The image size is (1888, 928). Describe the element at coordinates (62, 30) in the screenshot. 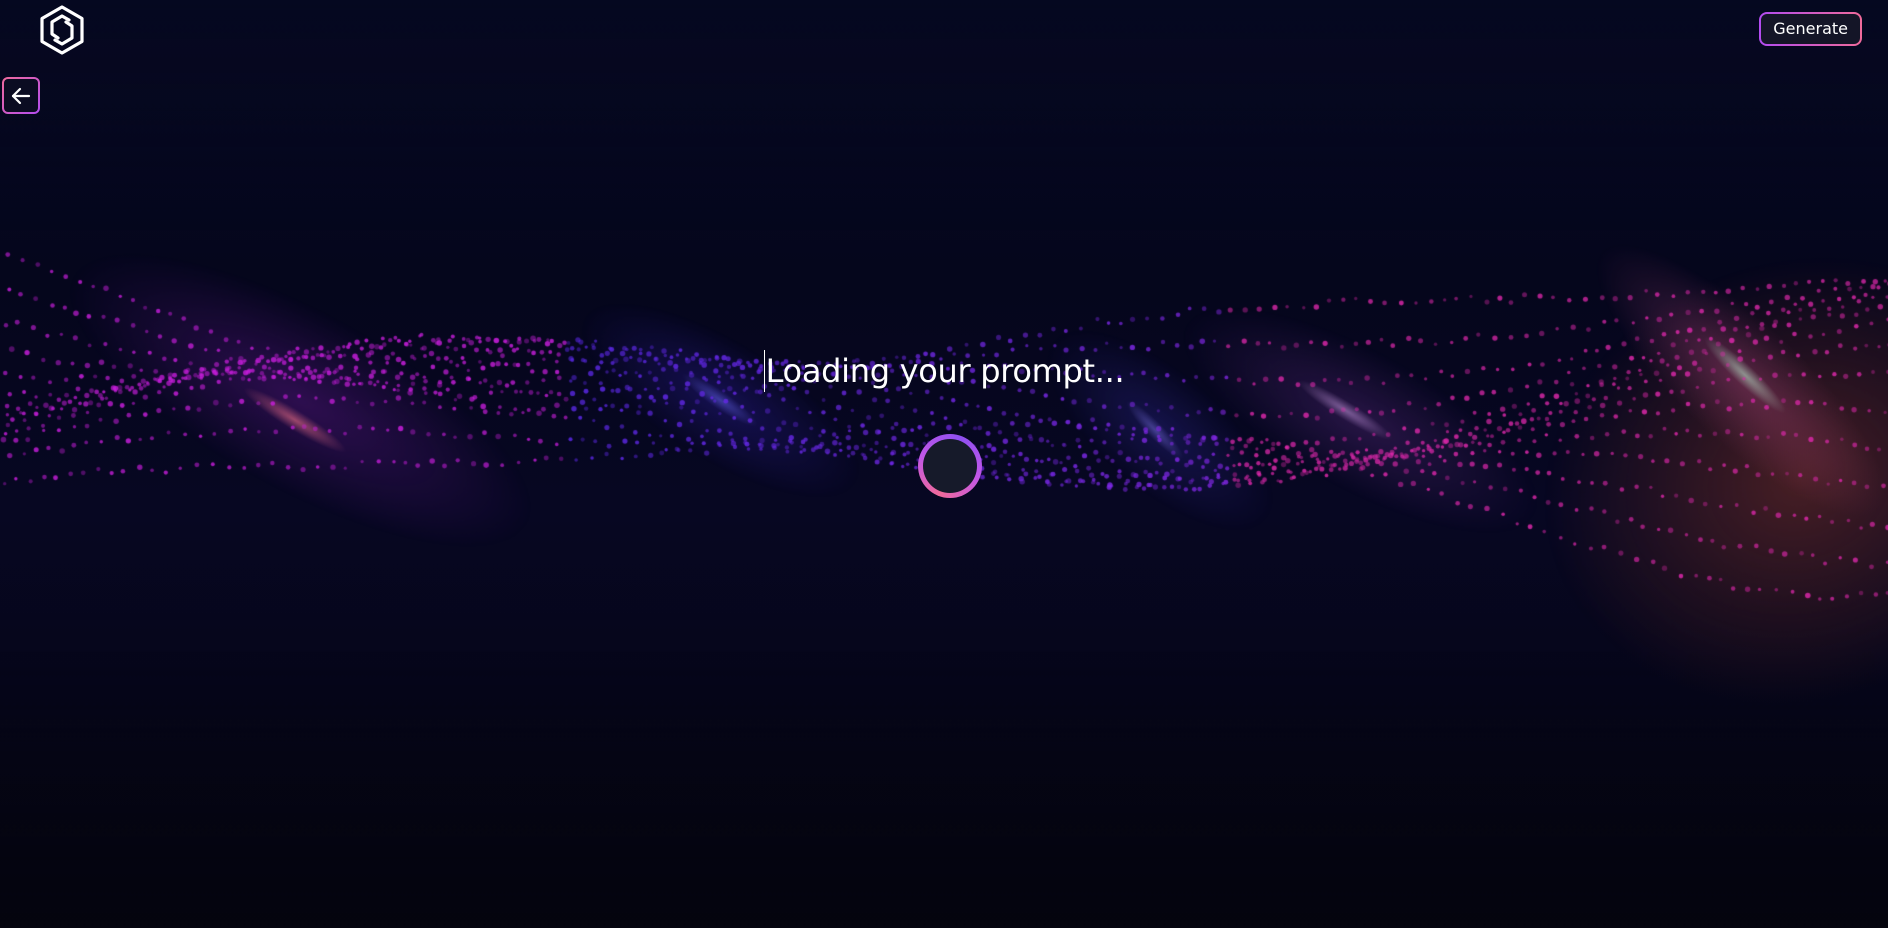

I see `hexagon-logo-icon` at that location.